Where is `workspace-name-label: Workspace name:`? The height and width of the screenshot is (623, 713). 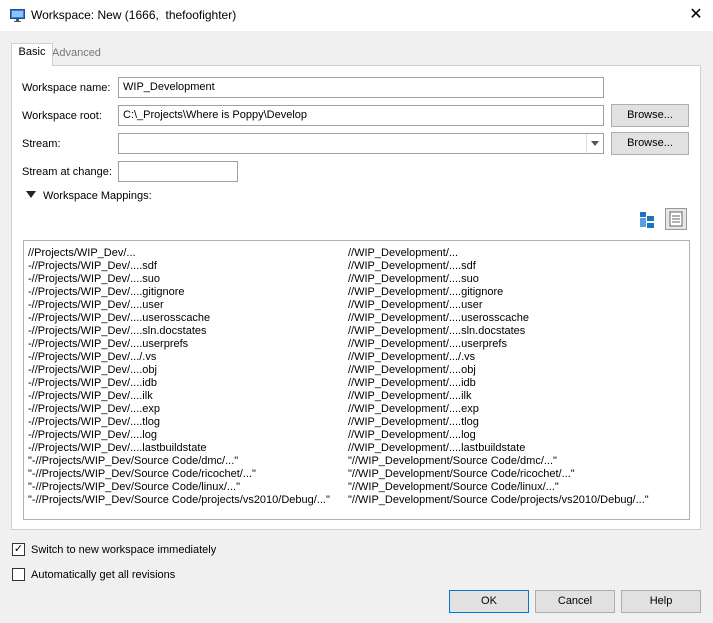 workspace-name-label: Workspace name: is located at coordinates (66, 88).